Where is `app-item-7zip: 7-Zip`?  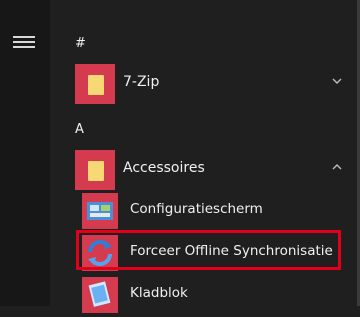 app-item-7zip: 7-Zip is located at coordinates (212, 84).